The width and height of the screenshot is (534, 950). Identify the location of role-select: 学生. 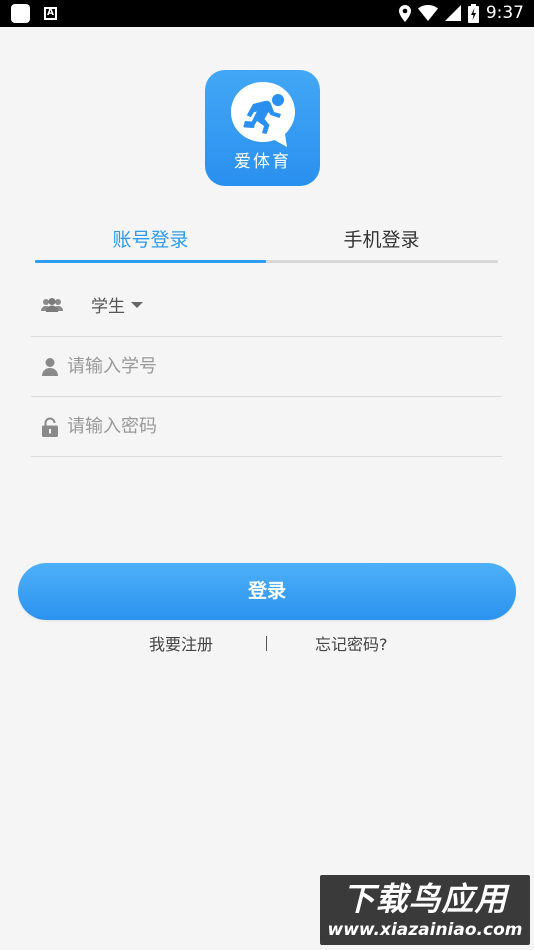
(117, 307).